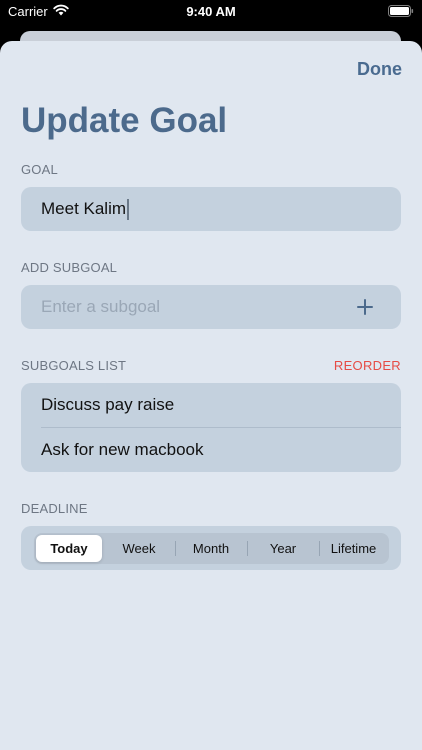  I want to click on plus-icon, so click(365, 307).